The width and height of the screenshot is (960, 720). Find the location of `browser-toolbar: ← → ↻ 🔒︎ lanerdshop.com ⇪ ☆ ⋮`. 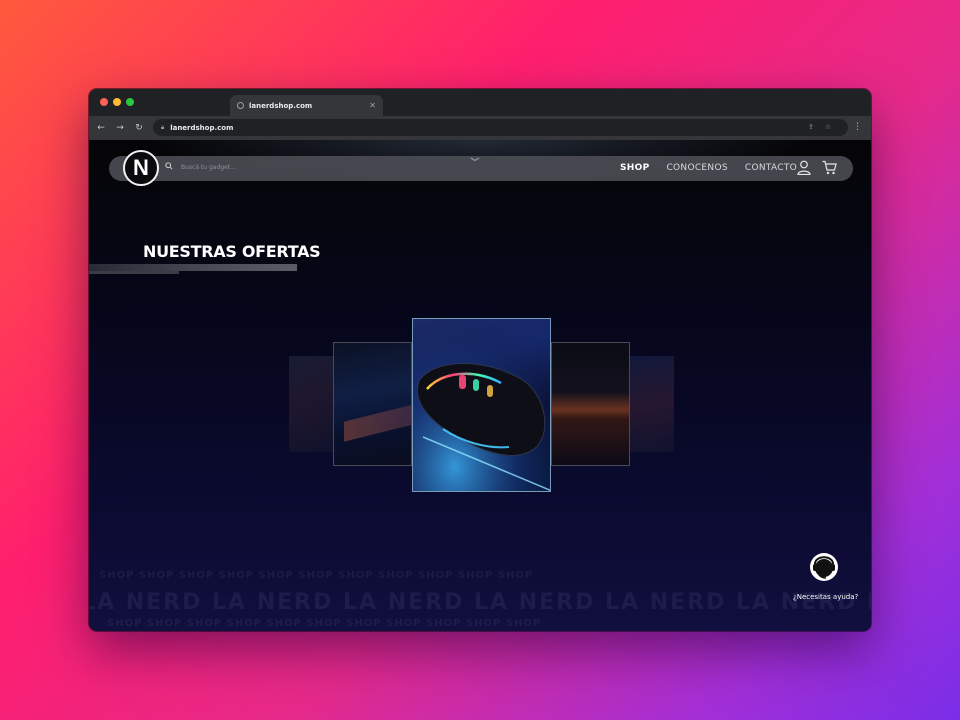

browser-toolbar: ← → ↻ 🔒︎ lanerdshop.com ⇪ ☆ ⋮ is located at coordinates (480, 128).